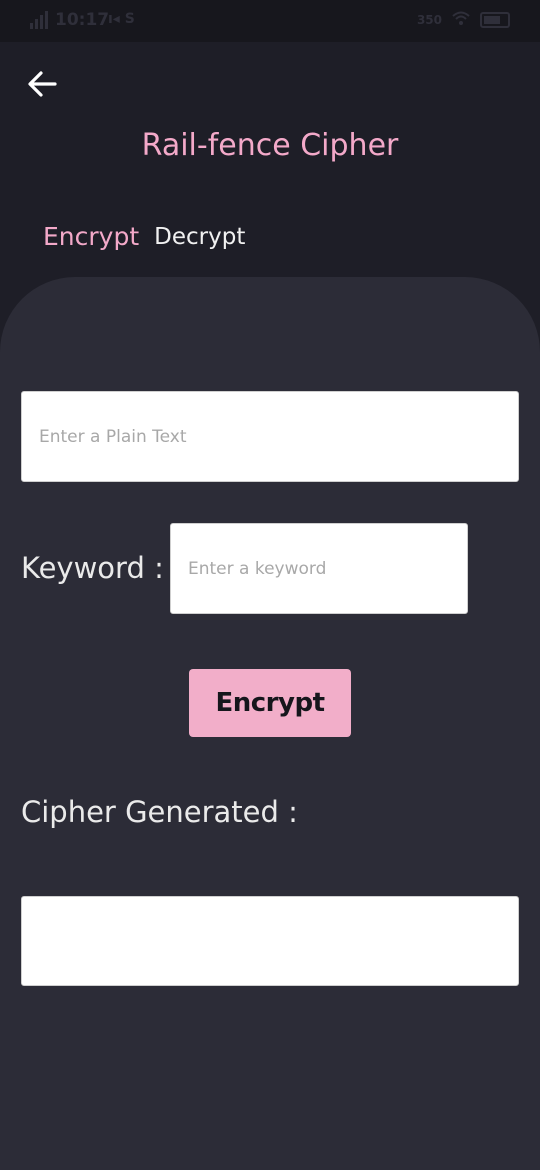 Image resolution: width=540 pixels, height=1170 pixels. I want to click on battery-icon, so click(495, 19).